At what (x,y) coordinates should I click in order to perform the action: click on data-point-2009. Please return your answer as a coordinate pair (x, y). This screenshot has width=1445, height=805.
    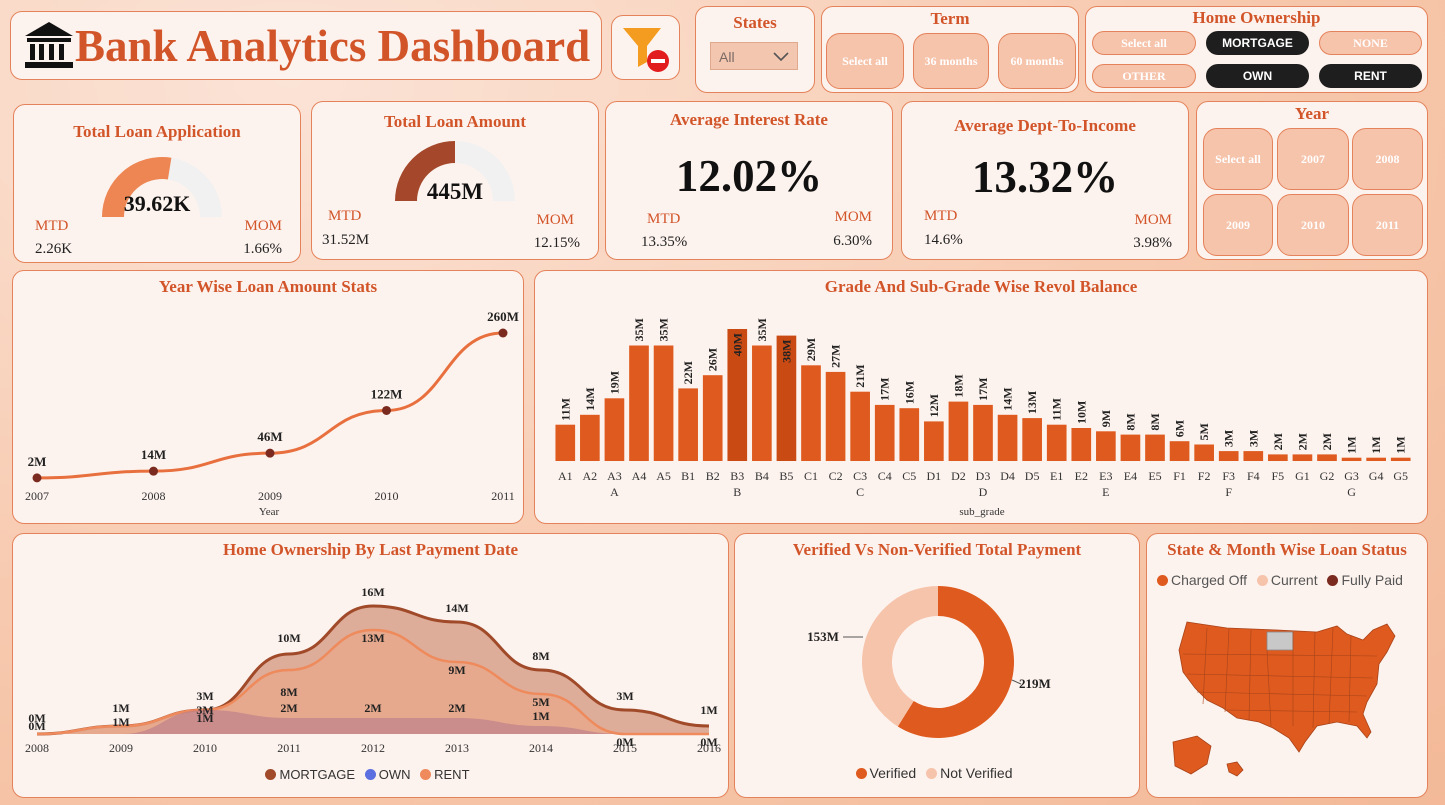
    Looking at the image, I should click on (270, 453).